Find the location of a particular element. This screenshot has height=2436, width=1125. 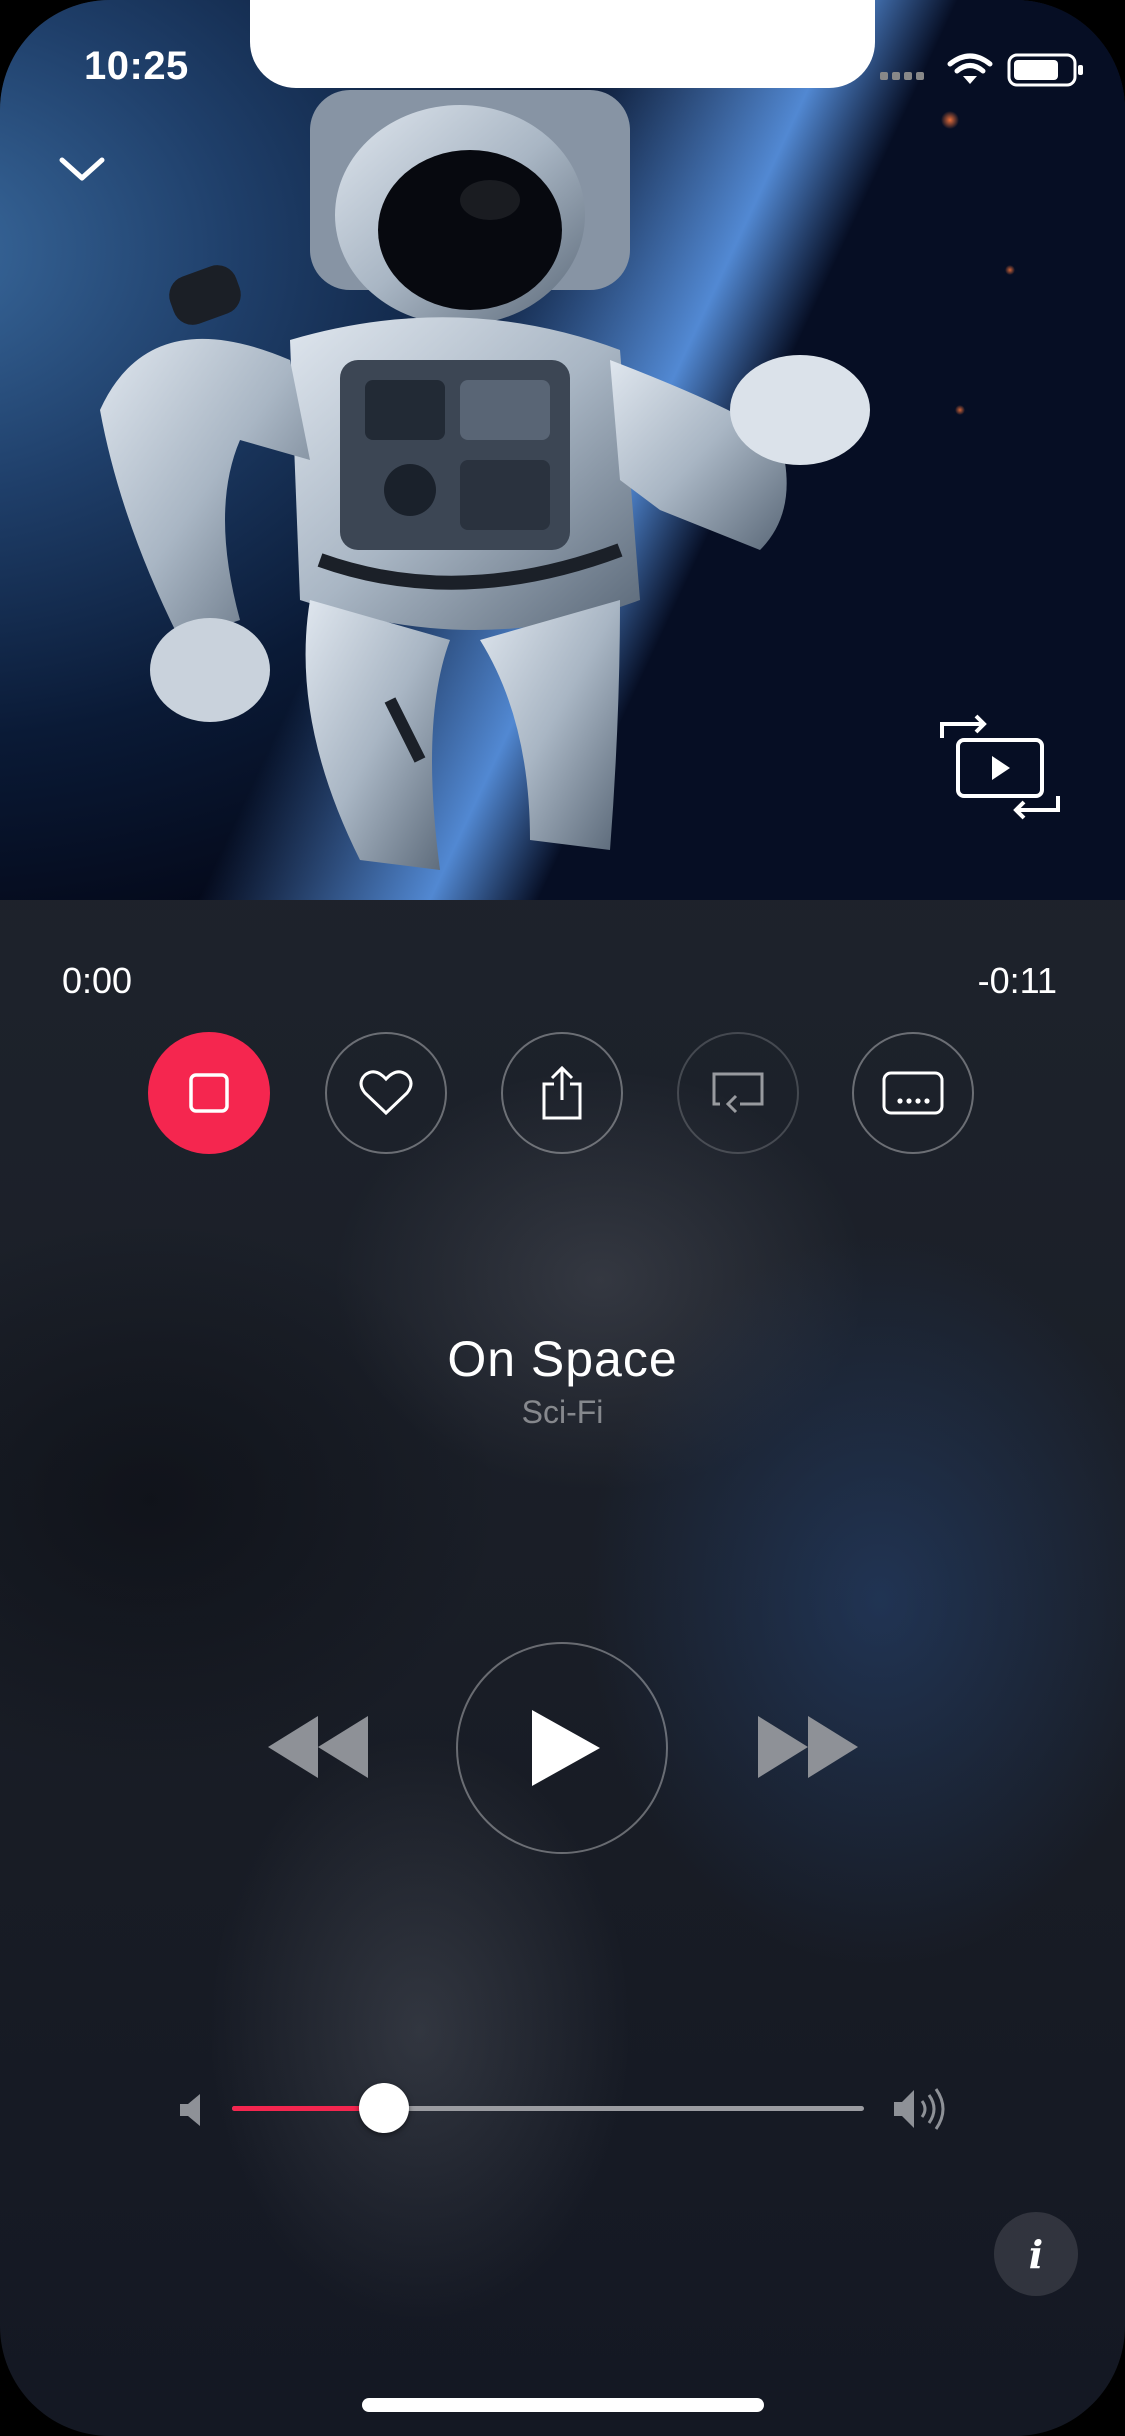

volume-slider is located at coordinates (548, 2108).